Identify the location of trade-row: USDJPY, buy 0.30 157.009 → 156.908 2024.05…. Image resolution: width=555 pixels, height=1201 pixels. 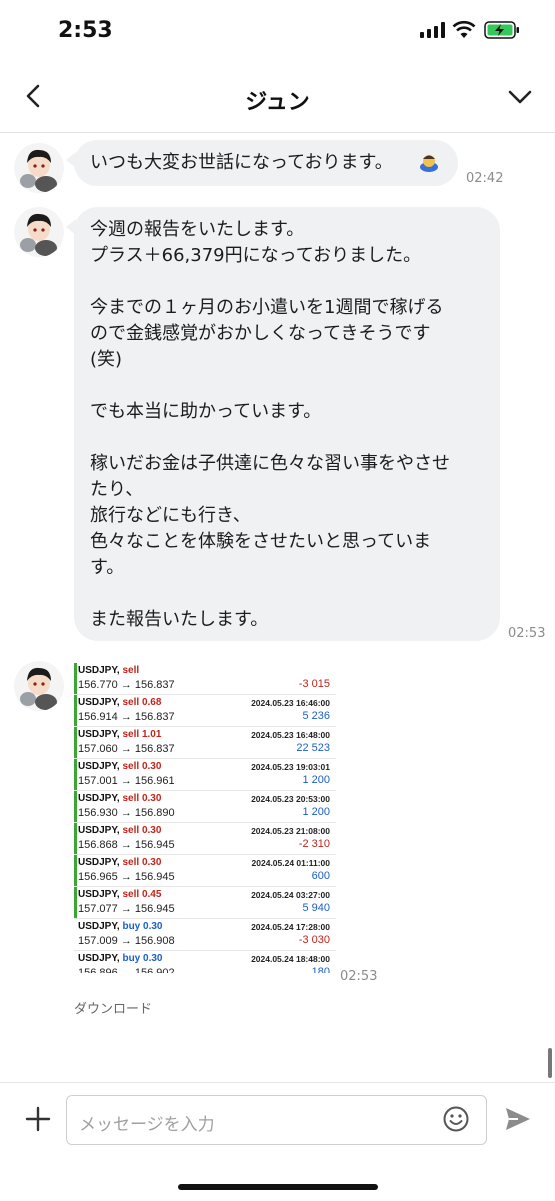
(205, 935).